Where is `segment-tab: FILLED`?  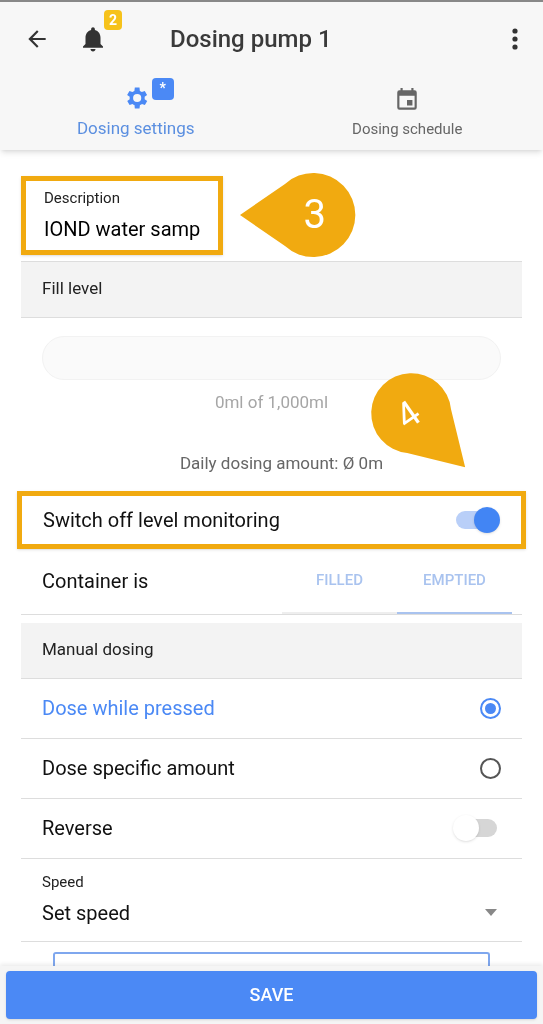 segment-tab: FILLED is located at coordinates (339, 581).